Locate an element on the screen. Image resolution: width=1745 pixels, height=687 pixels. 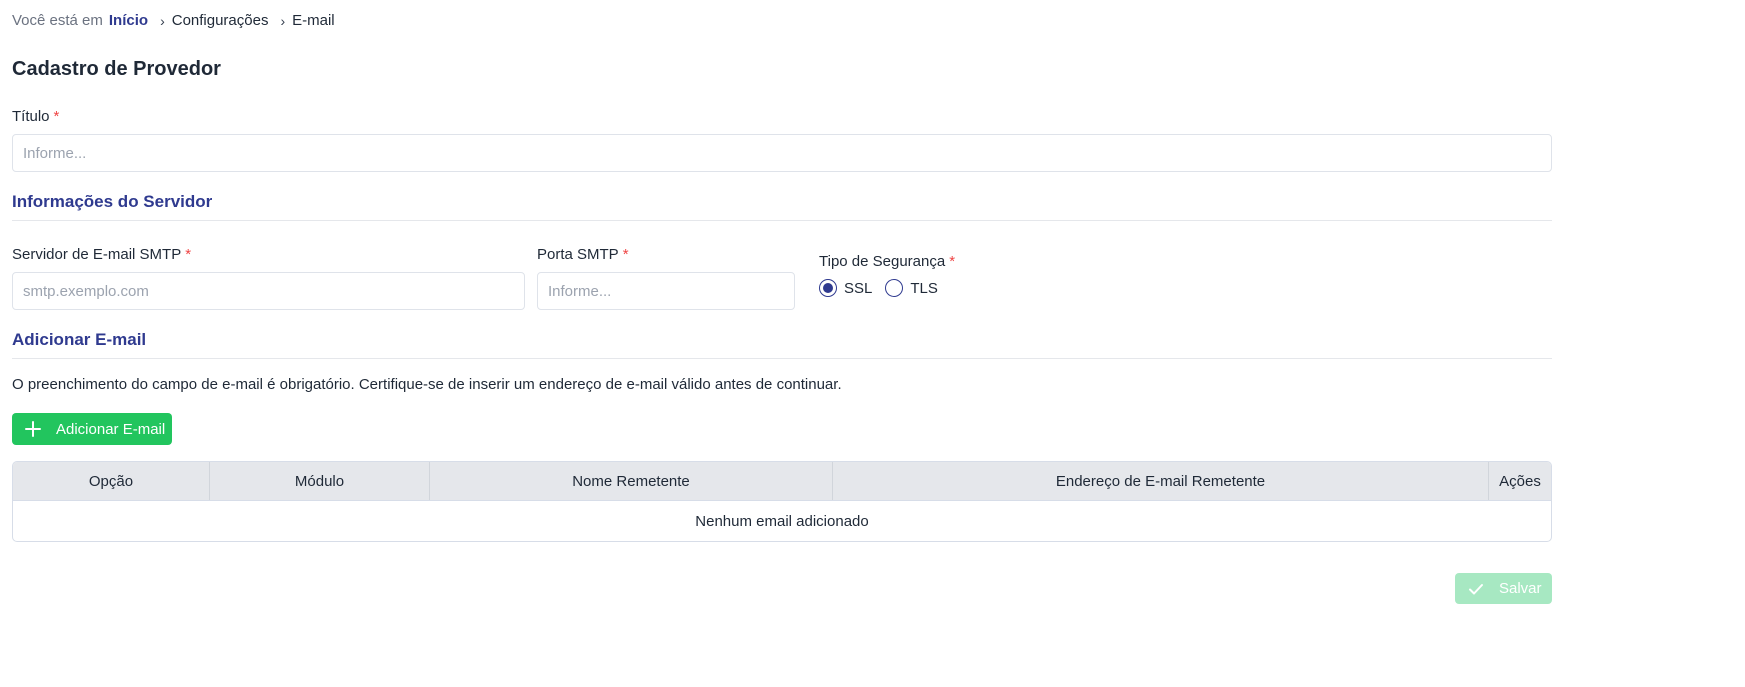
smtp-server-input: smtp.exemplo.com is located at coordinates (268, 291).